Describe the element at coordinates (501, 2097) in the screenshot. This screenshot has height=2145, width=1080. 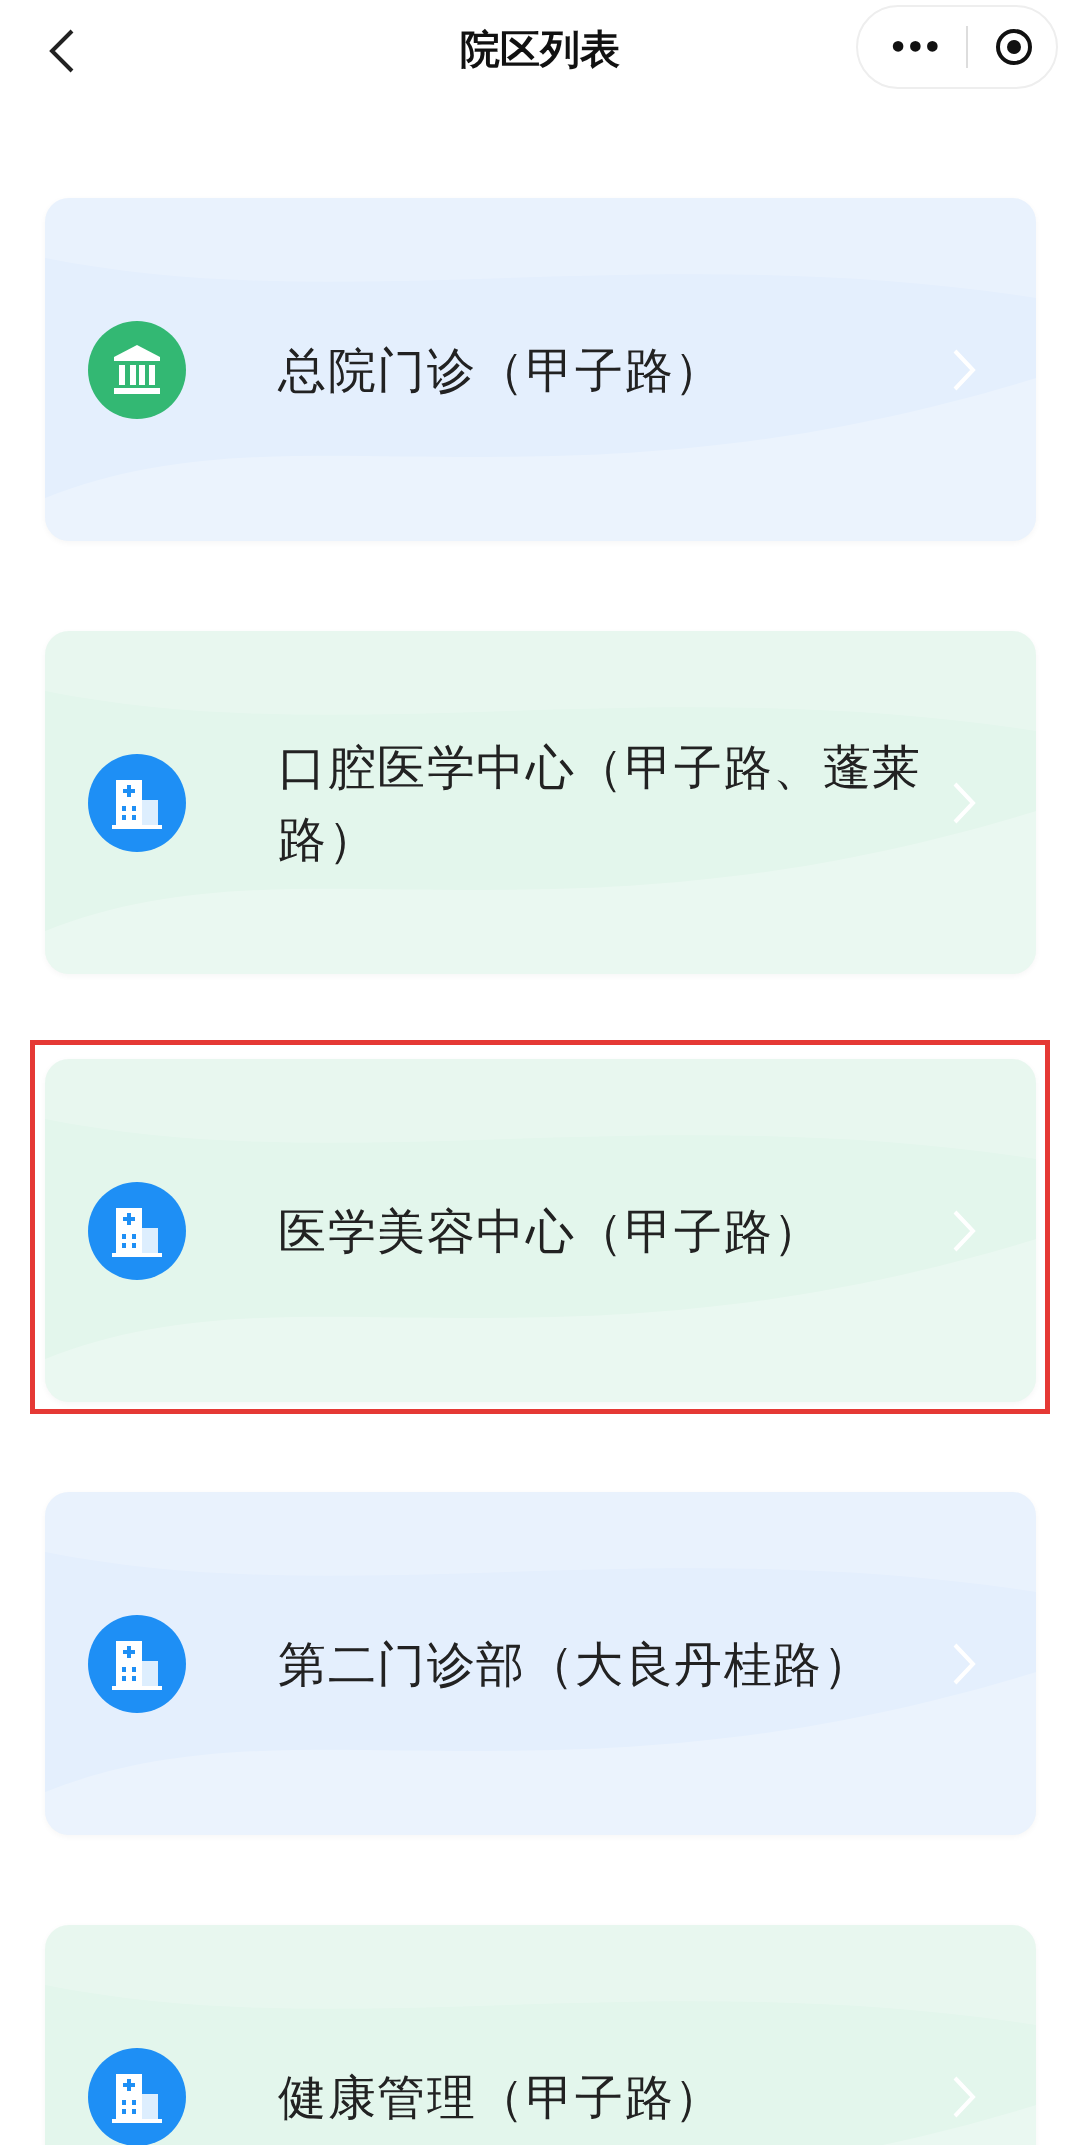
I see `campus-name: 健康管理（甲子路）` at that location.